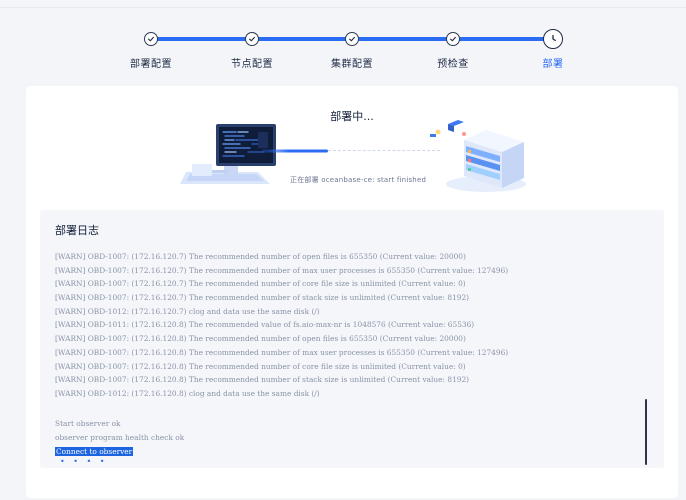 Image resolution: width=686 pixels, height=500 pixels. What do you see at coordinates (478, 156) in the screenshot?
I see `server-illustration` at bounding box center [478, 156].